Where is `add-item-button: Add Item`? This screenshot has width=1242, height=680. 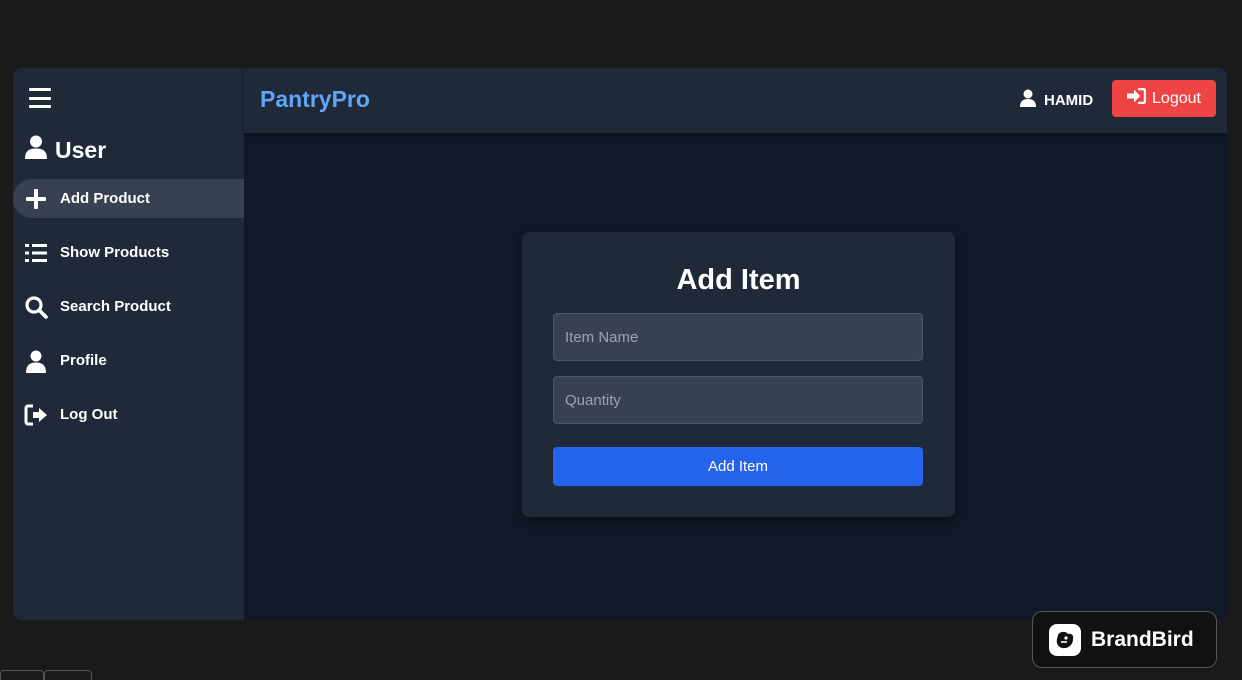
add-item-button: Add Item is located at coordinates (738, 466).